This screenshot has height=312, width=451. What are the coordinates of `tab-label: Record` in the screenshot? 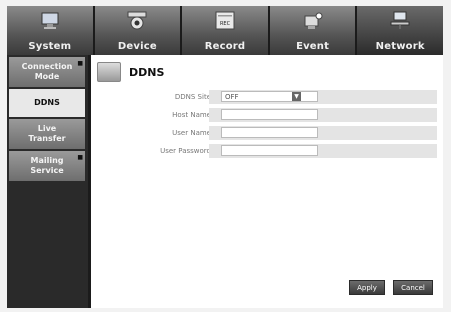 It's located at (225, 46).